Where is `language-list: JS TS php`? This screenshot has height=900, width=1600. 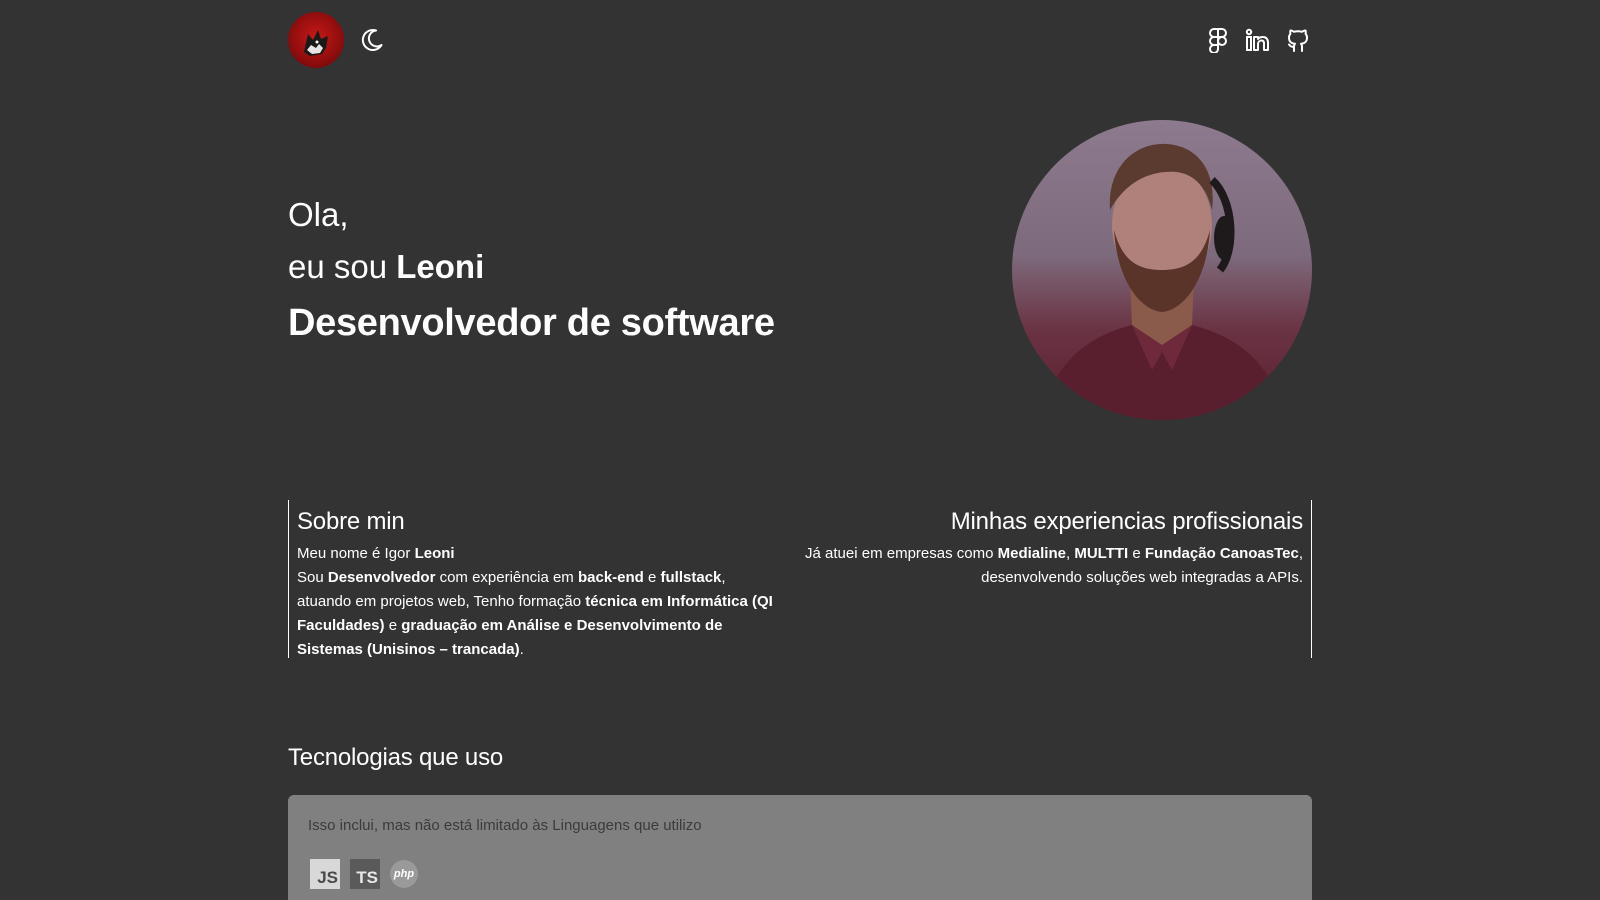
language-list: JS TS php is located at coordinates (364, 874).